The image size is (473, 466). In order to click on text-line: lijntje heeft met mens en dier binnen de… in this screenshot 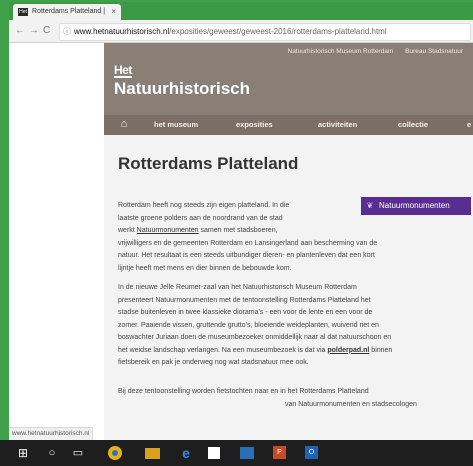, I will do `click(205, 268)`.